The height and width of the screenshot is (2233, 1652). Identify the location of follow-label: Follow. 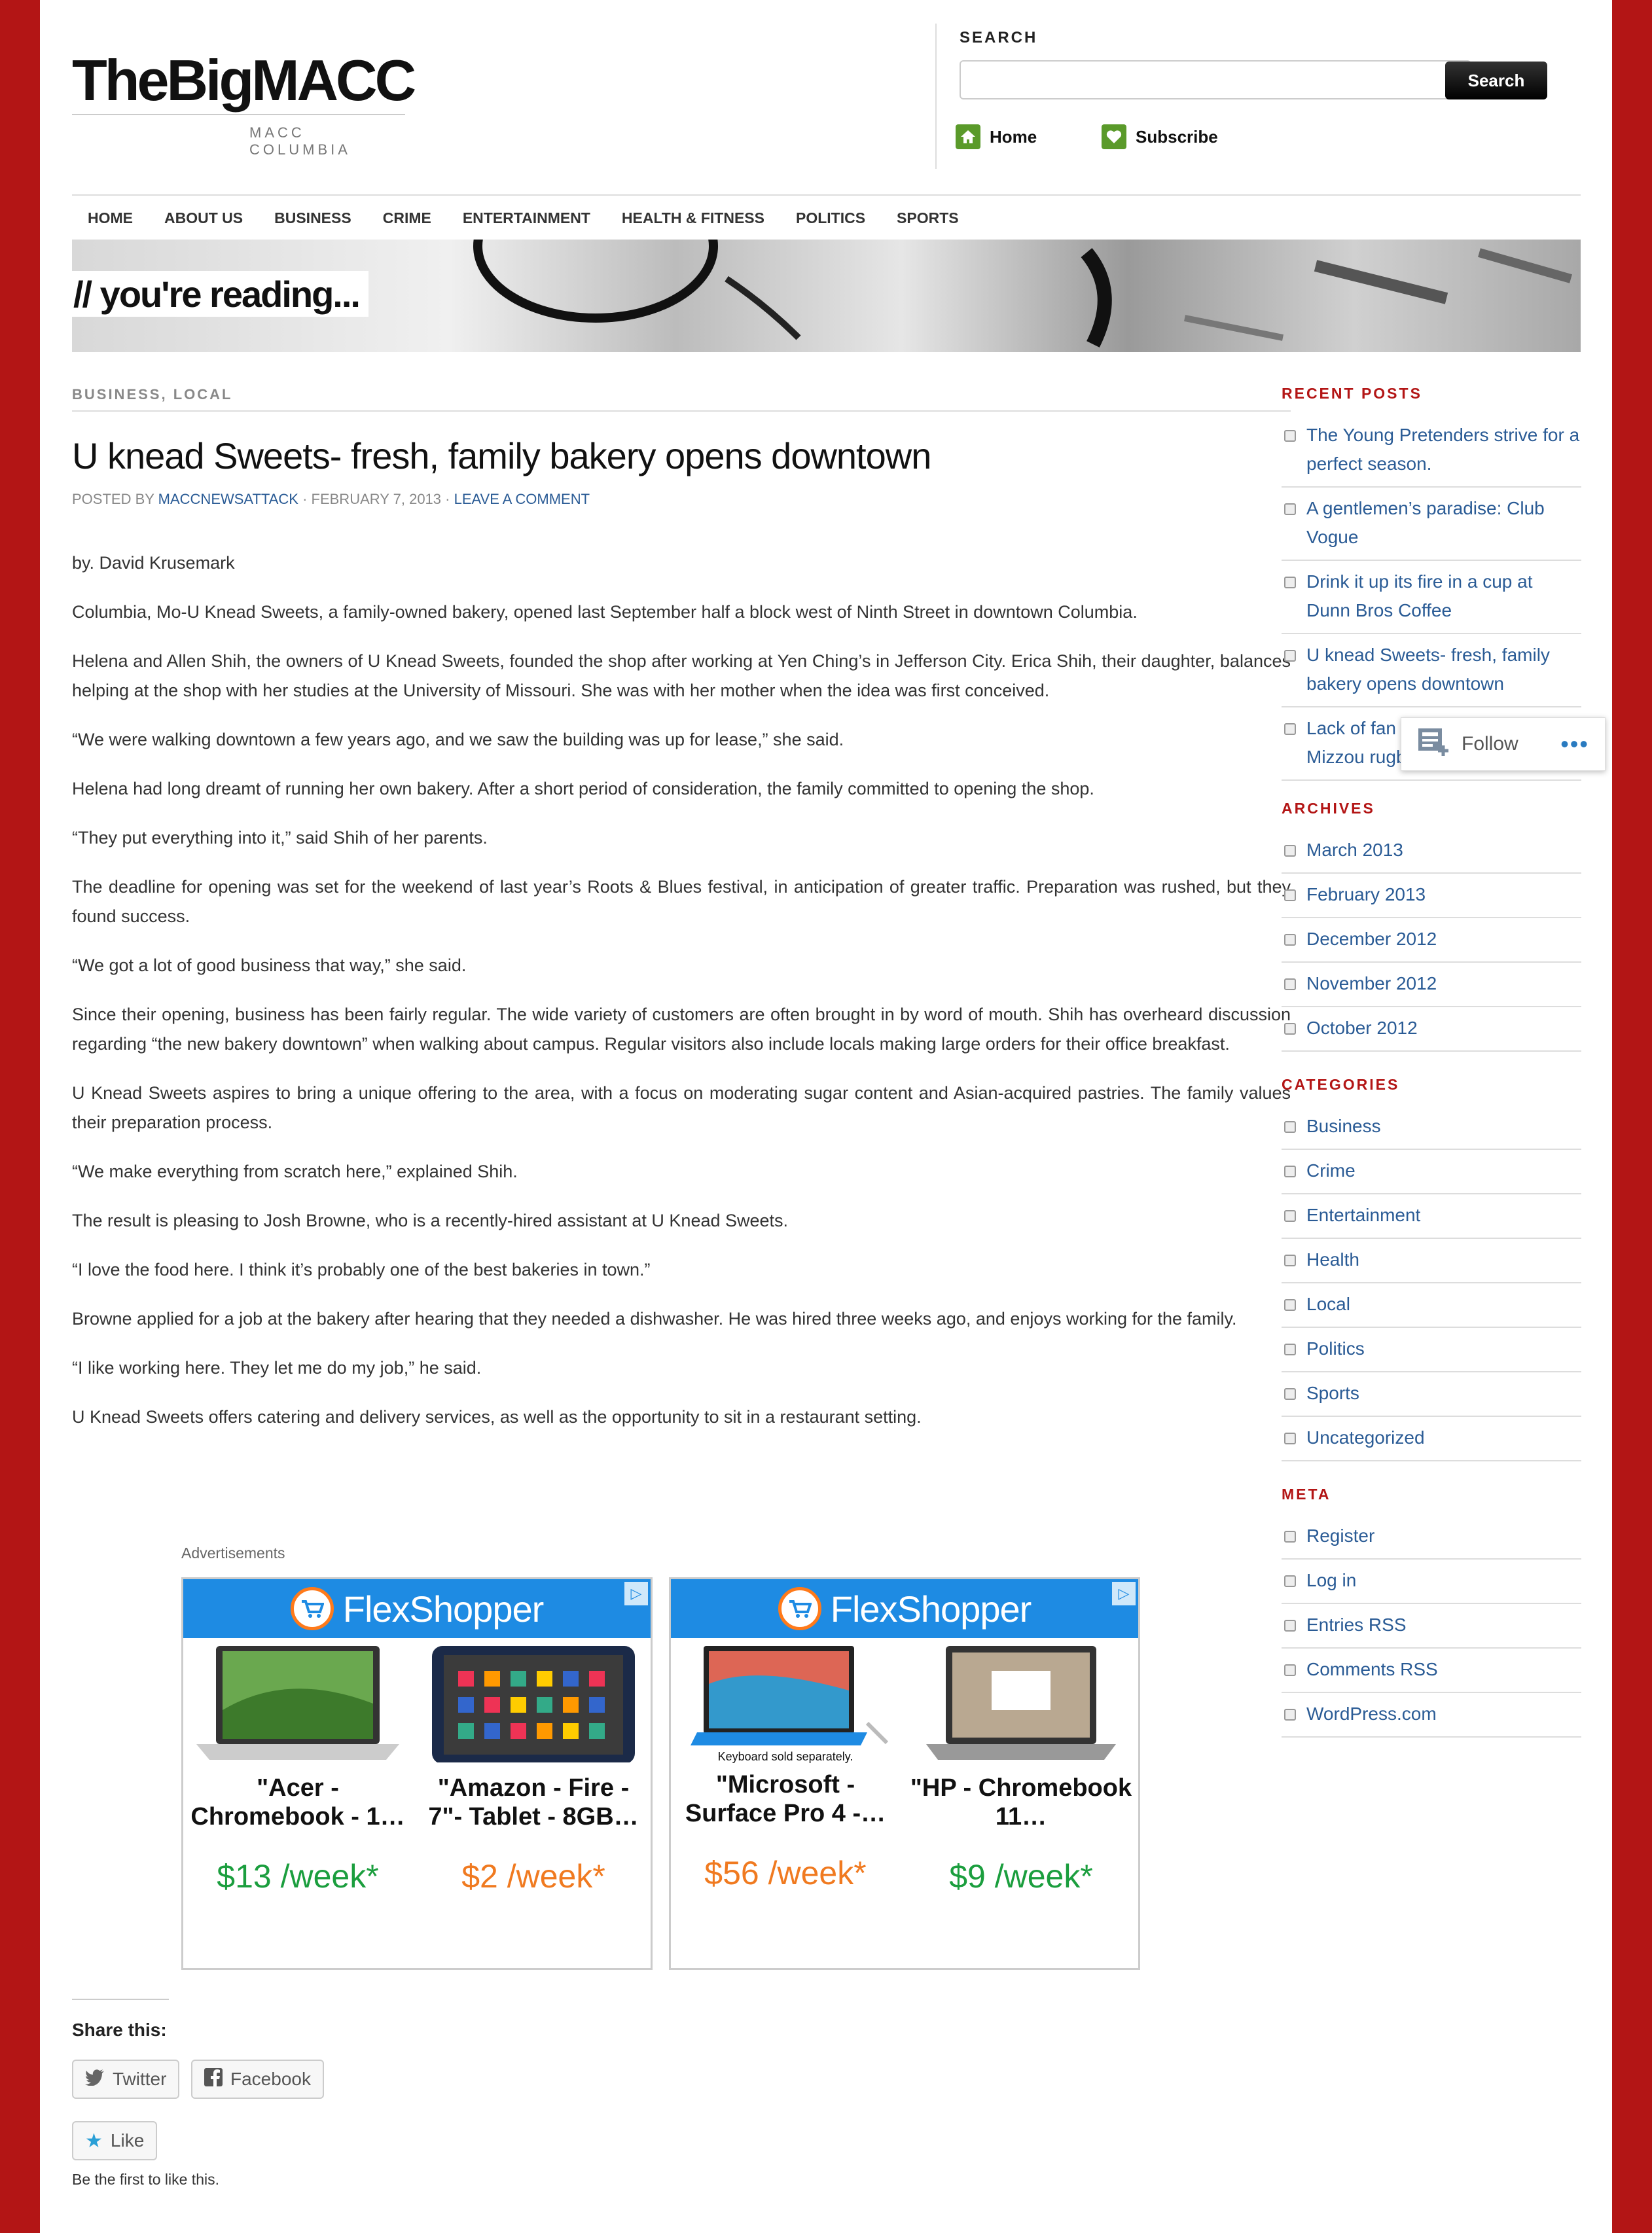
(1490, 744).